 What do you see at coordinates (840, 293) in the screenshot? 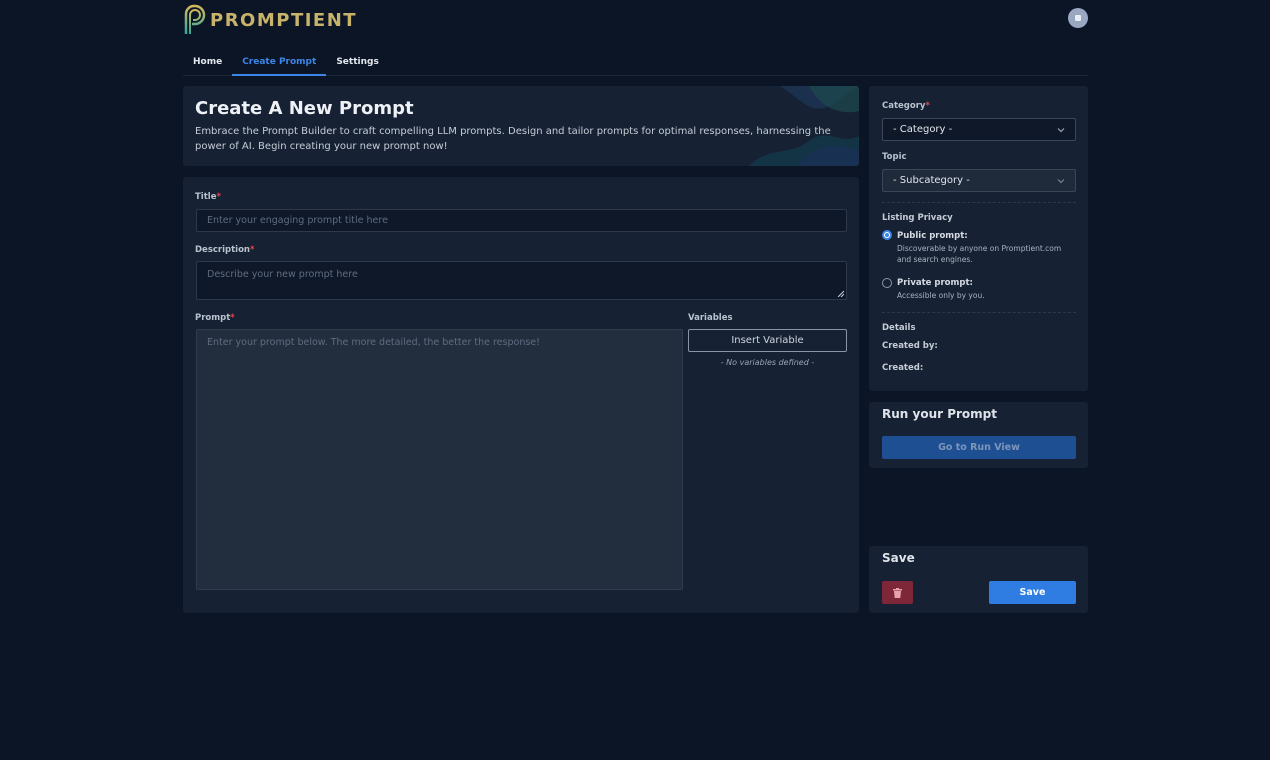
I see `resize-handle-icon` at bounding box center [840, 293].